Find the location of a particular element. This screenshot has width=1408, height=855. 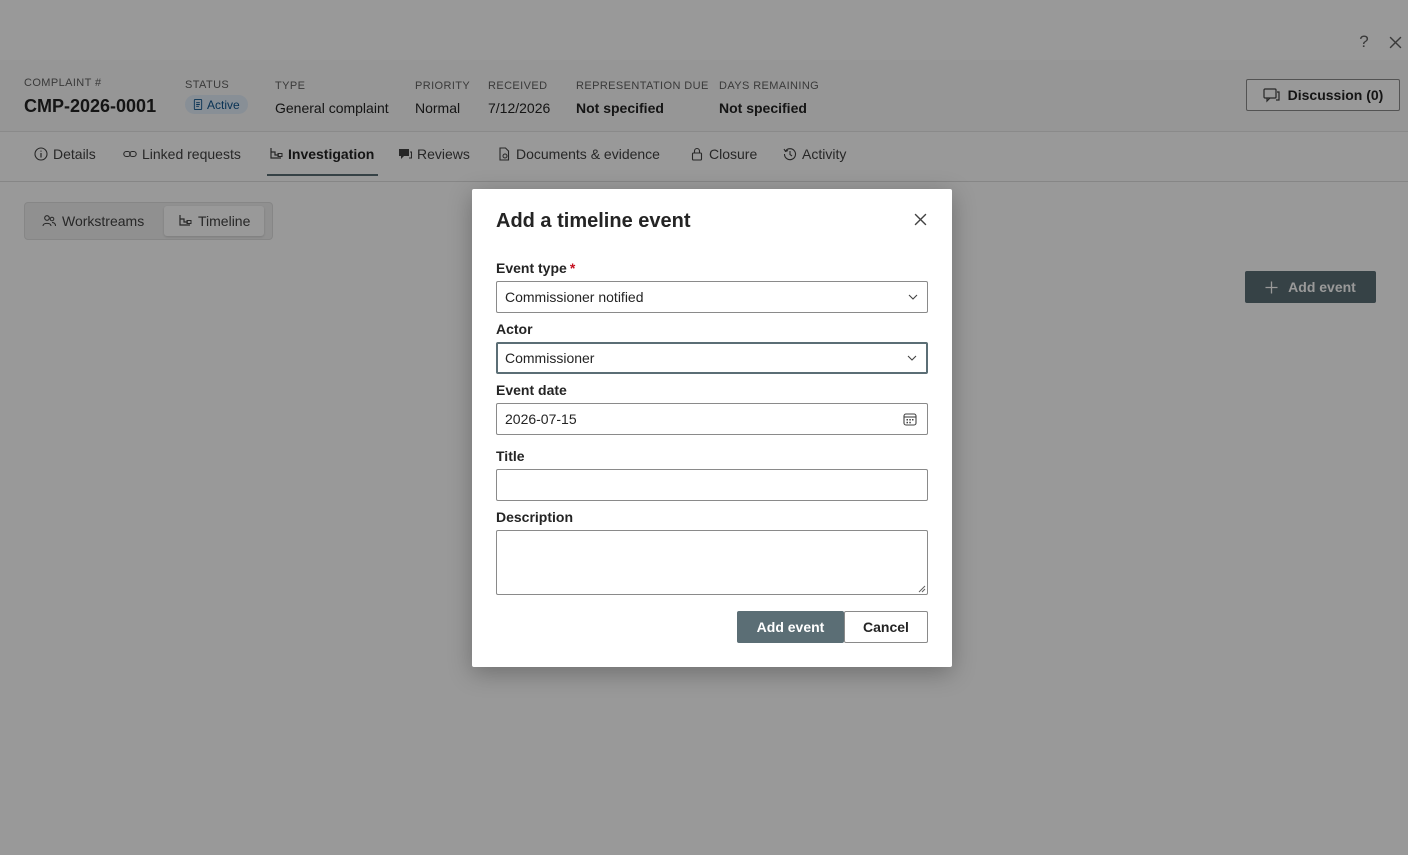

title-input is located at coordinates (712, 485).